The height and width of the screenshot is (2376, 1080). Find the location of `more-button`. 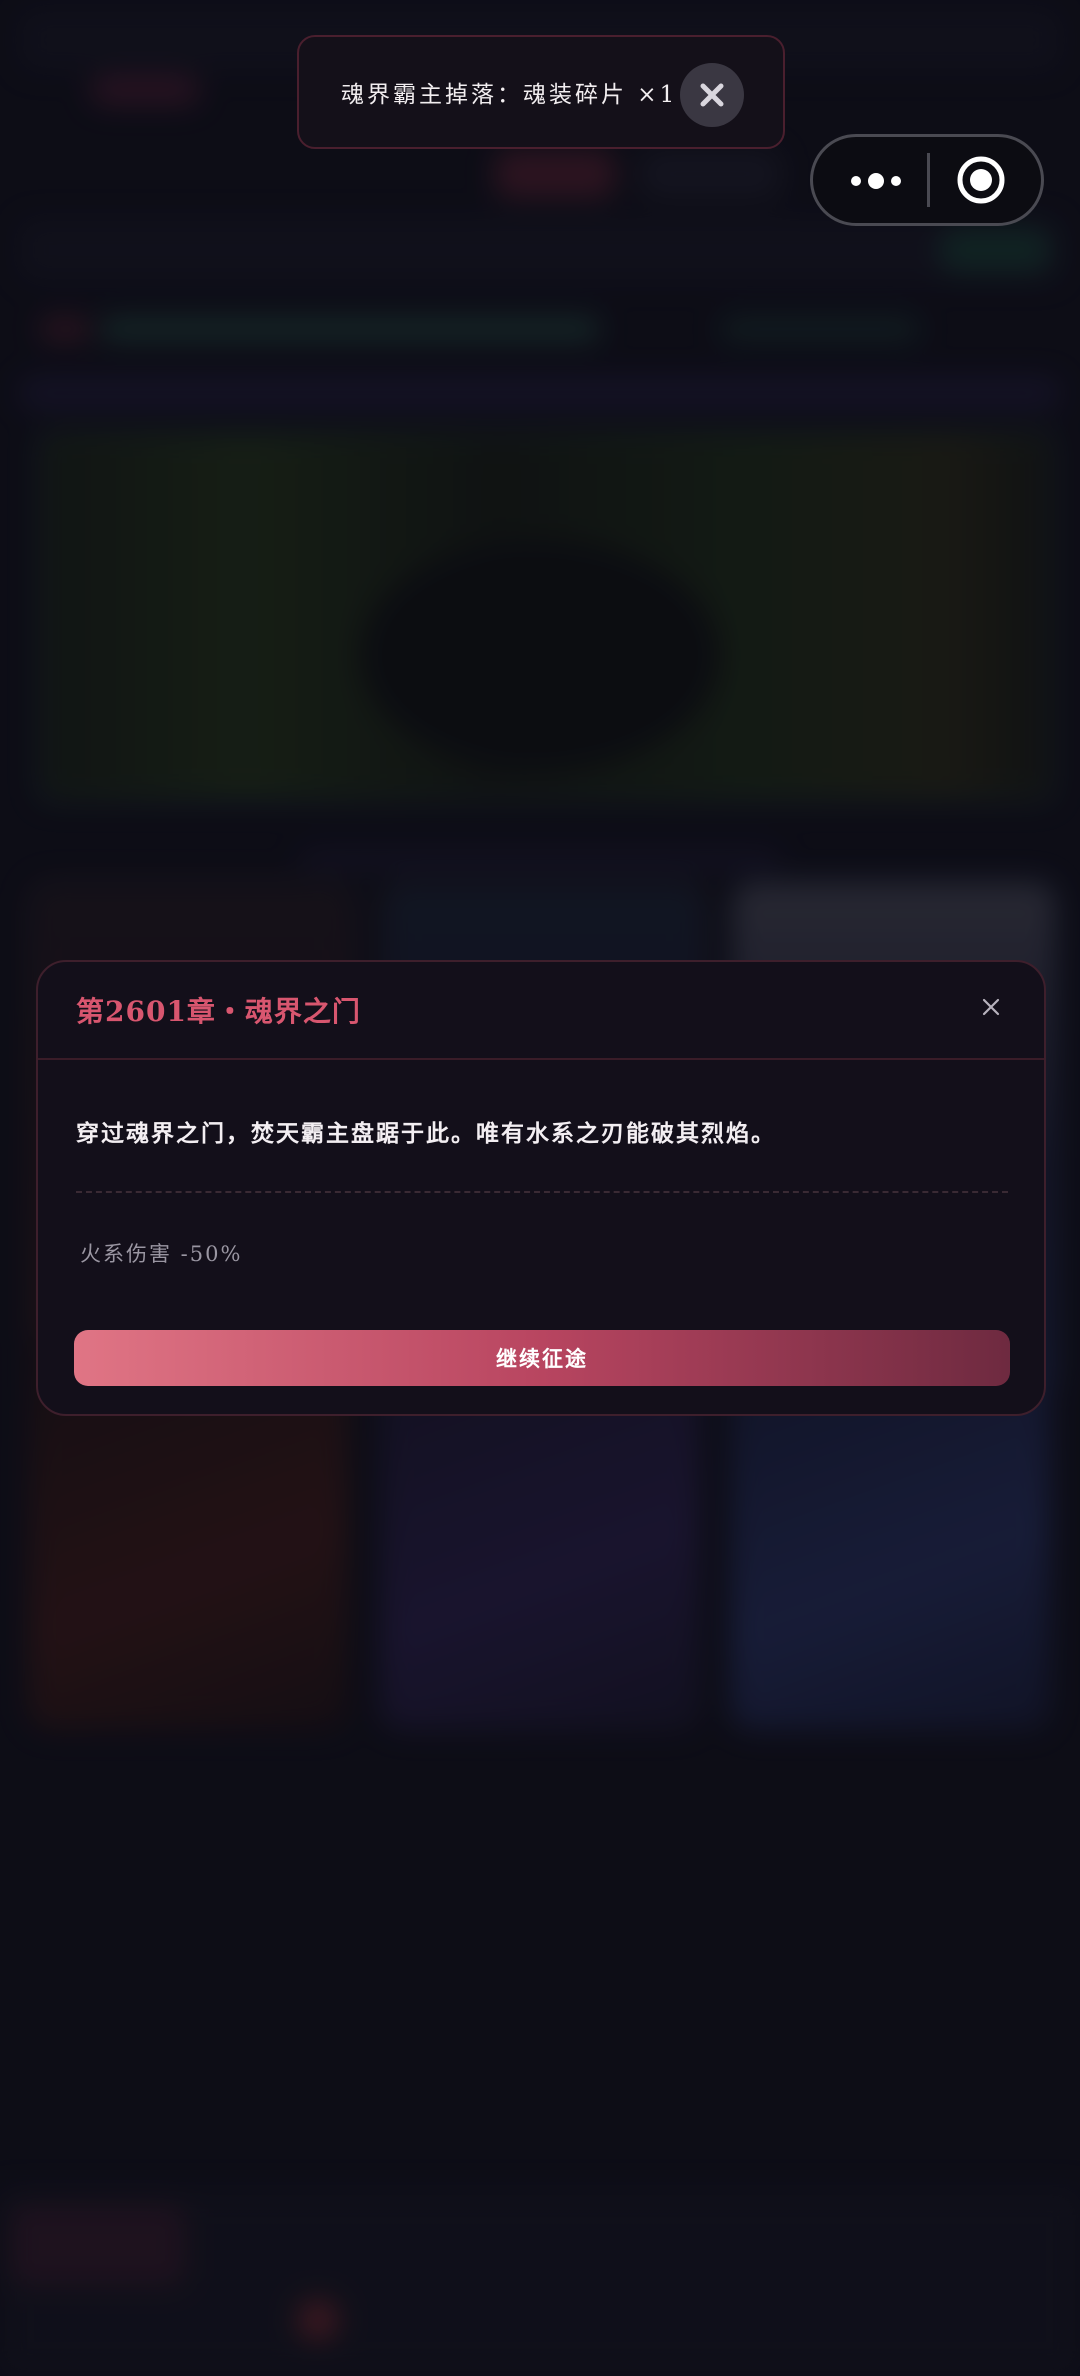

more-button is located at coordinates (876, 181).